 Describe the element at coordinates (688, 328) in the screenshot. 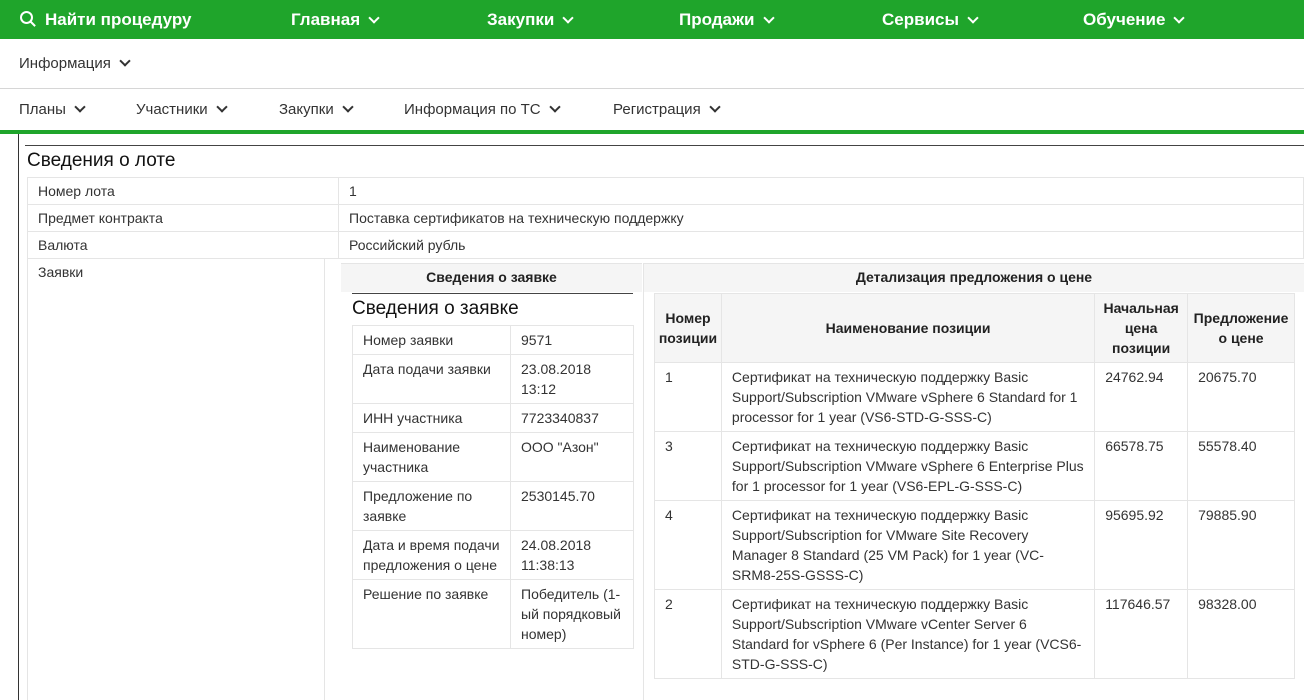

I see `col-position-number: Номер позиции` at that location.